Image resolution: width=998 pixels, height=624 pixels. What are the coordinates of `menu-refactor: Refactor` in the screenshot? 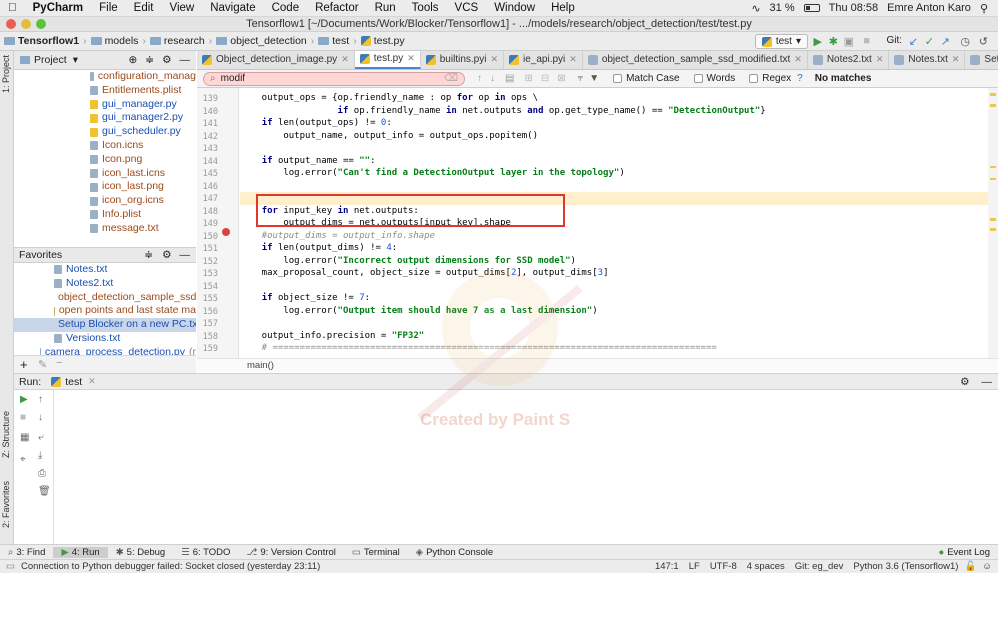 It's located at (336, 8).